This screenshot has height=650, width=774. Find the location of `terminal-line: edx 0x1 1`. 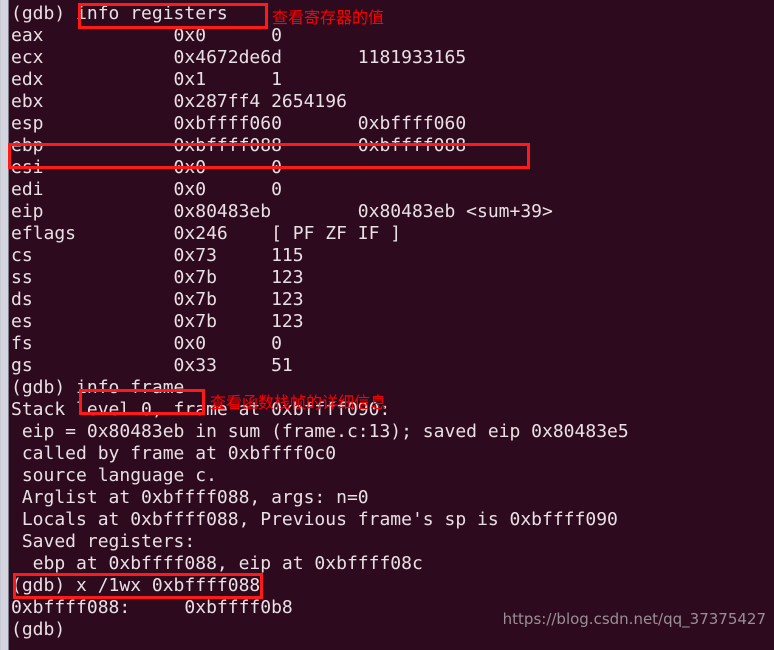

terminal-line: edx 0x1 1 is located at coordinates (146, 79).